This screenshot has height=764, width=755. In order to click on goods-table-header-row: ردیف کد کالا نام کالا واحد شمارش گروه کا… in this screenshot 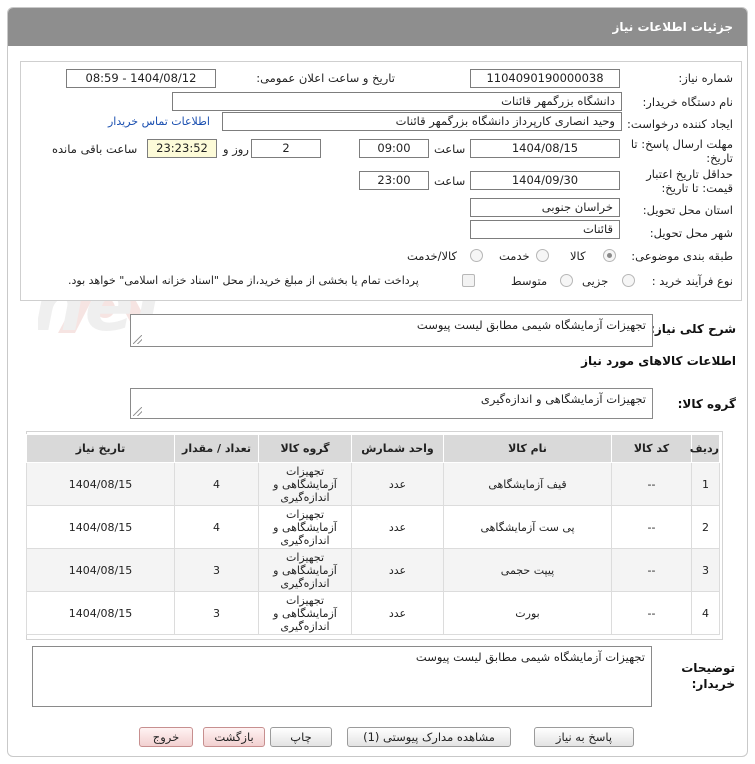, I will do `click(373, 448)`.